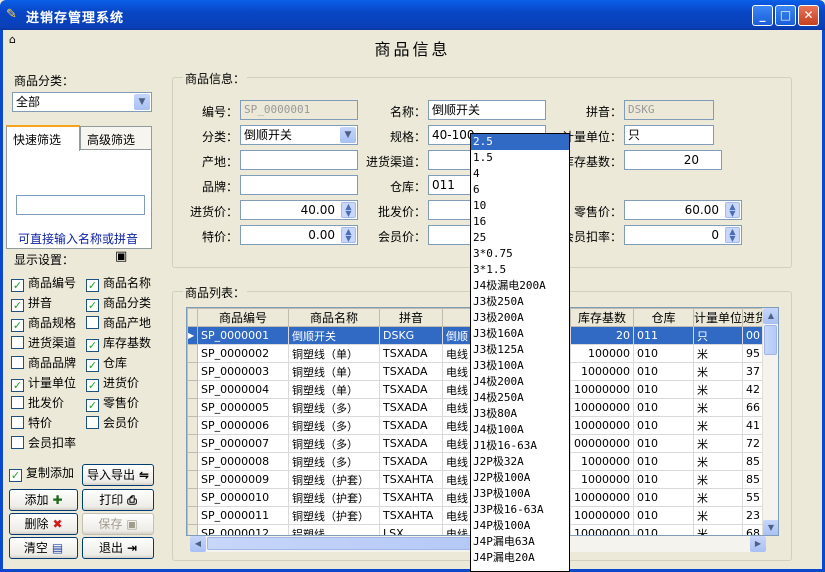  I want to click on scroll-thumb, so click(770, 340).